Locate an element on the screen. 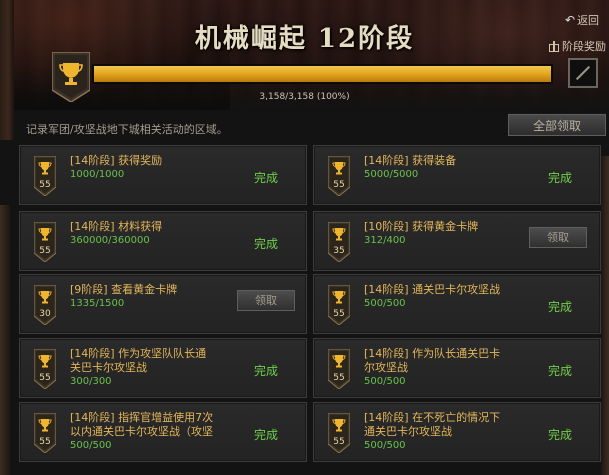 The width and height of the screenshot is (609, 475). achievement-progress: 300/300 is located at coordinates (91, 381).